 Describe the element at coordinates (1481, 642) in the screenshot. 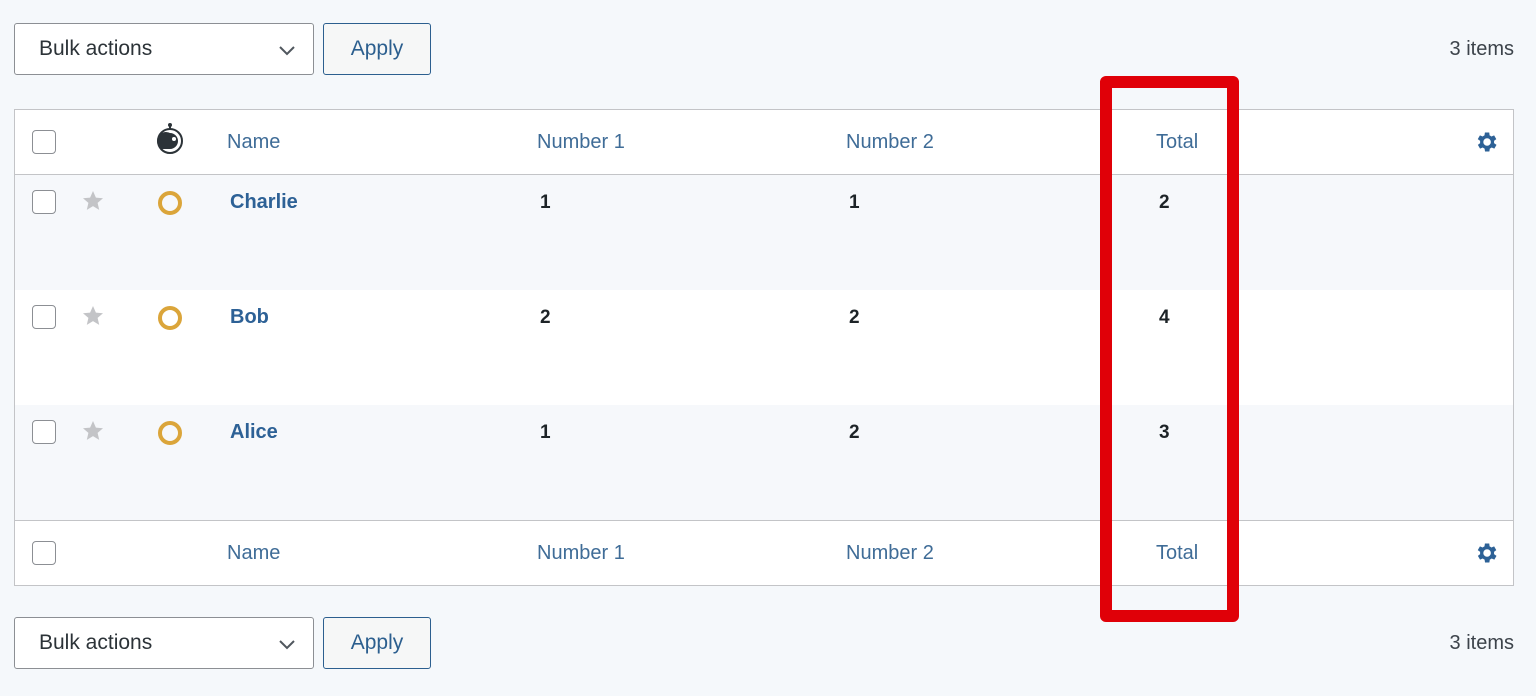

I see `item-count-bottom: 3 items` at that location.